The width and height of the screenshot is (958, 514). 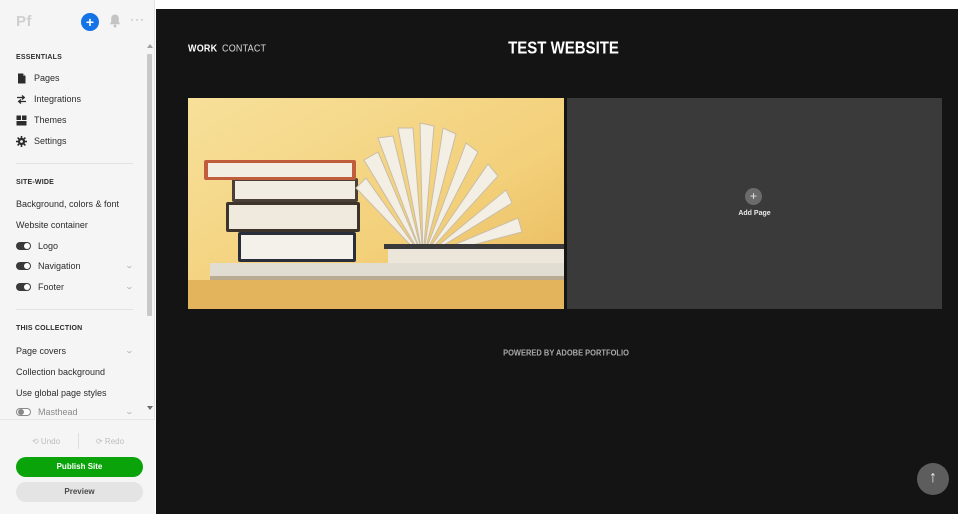 I want to click on logo-toggle, so click(x=23, y=246).